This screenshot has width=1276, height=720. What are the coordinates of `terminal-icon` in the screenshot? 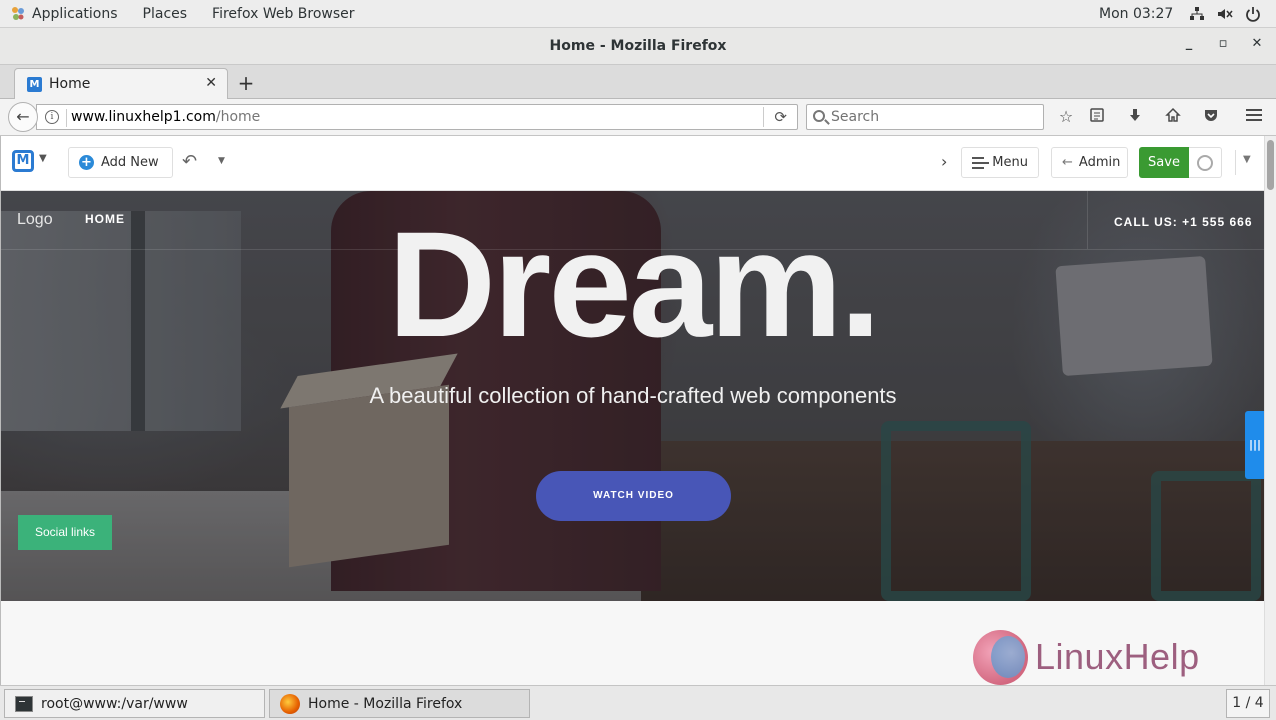 It's located at (24, 703).